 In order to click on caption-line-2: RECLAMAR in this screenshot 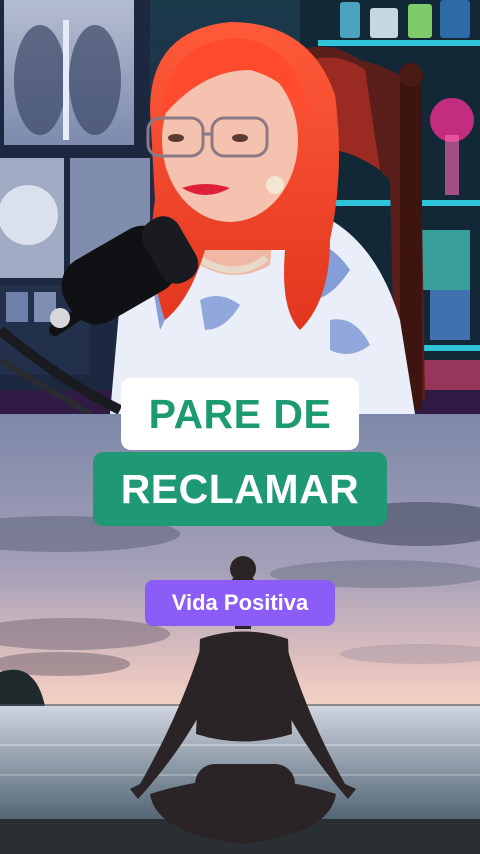, I will do `click(240, 489)`.